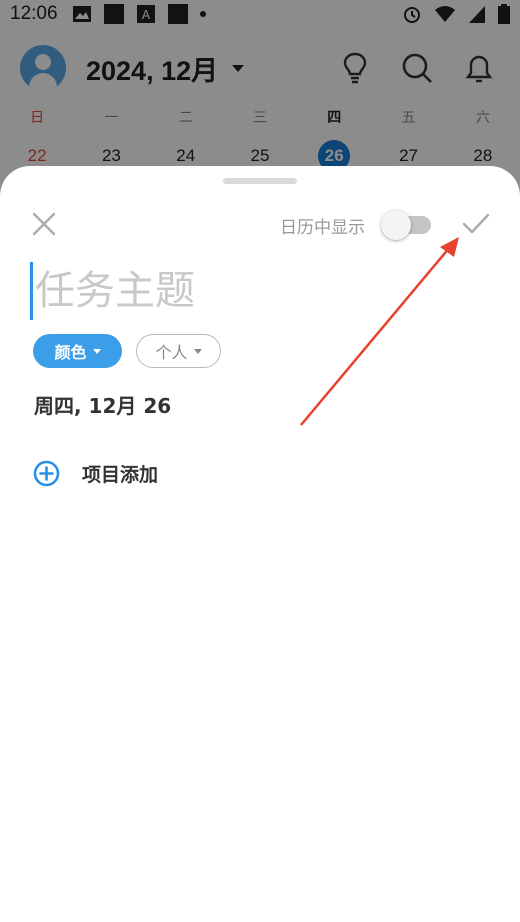  Describe the element at coordinates (476, 224) in the screenshot. I see `check-icon` at that location.